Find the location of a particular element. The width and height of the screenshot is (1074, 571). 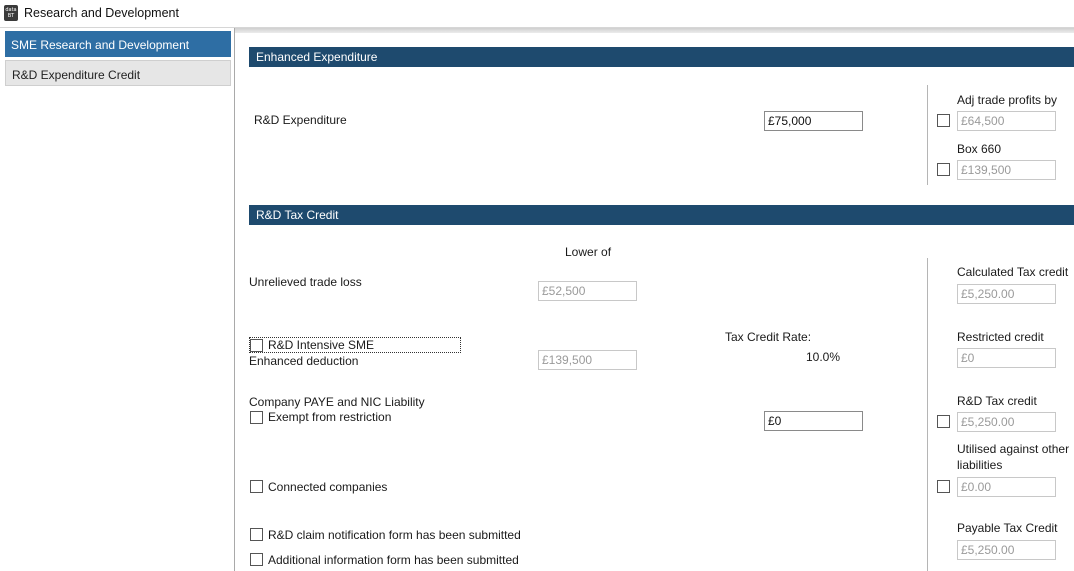

unrelieved-trade-loss-label: Unrelieved trade loss is located at coordinates (305, 282).